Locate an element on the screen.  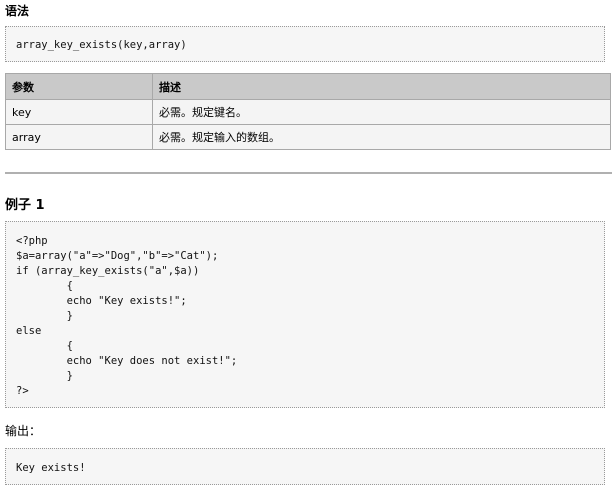
output-text: Key exists! is located at coordinates (51, 468).